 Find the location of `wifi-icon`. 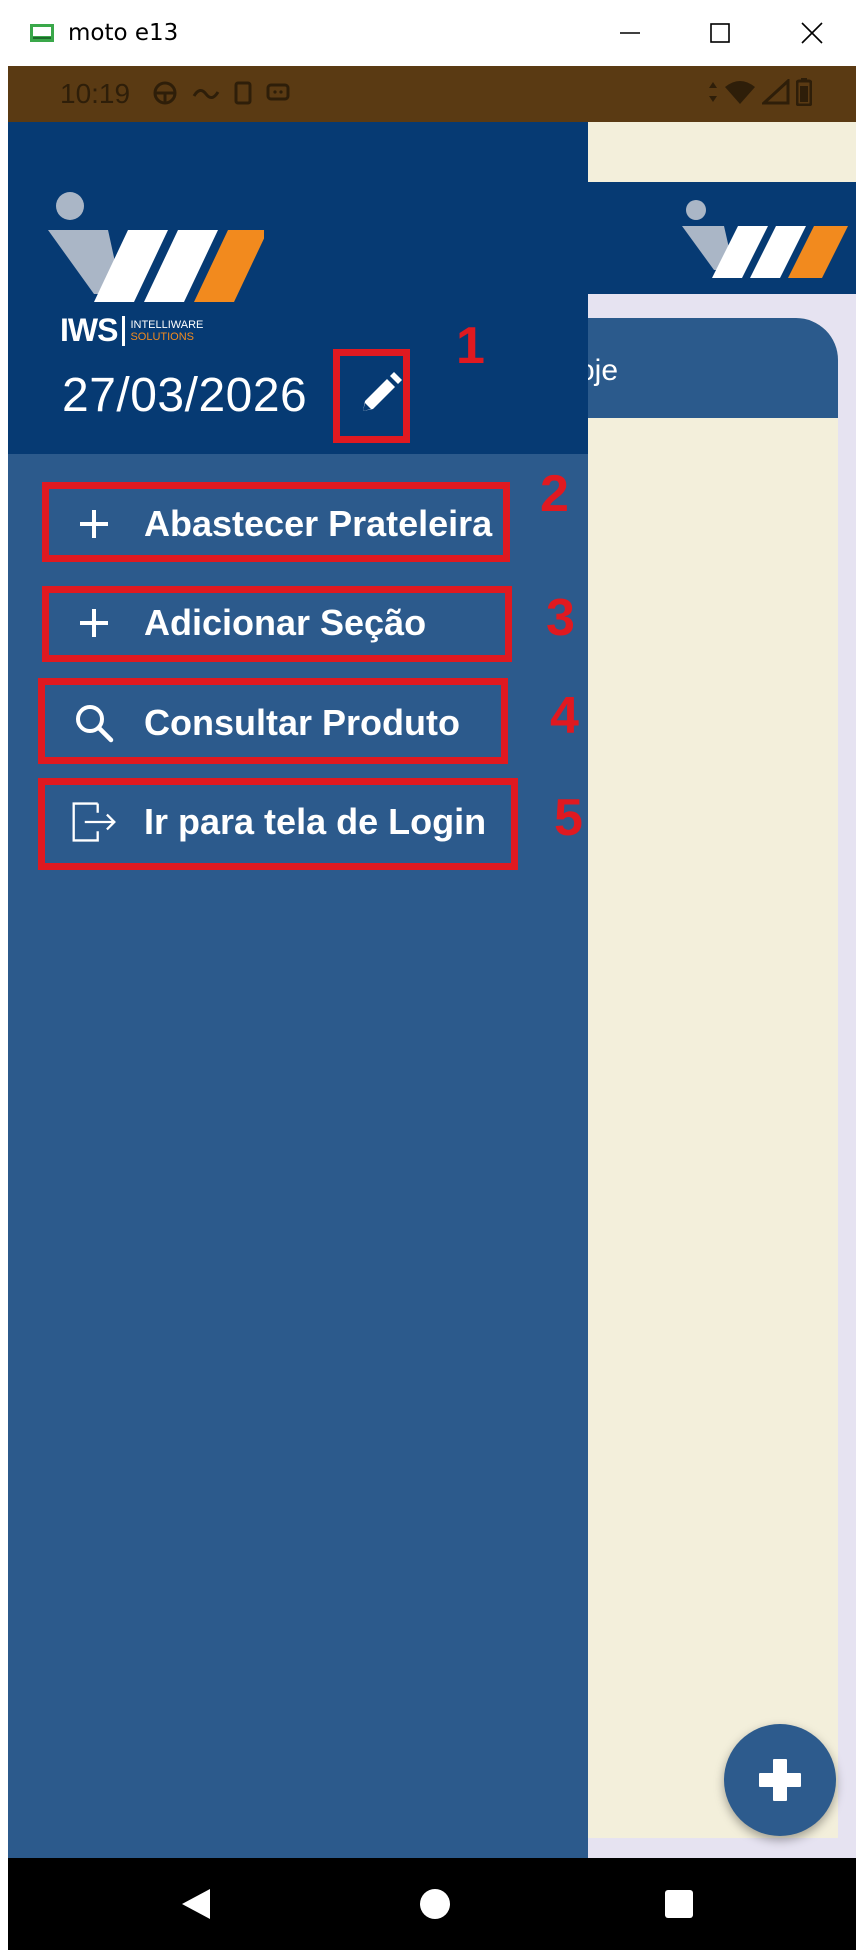

wifi-icon is located at coordinates (740, 92).